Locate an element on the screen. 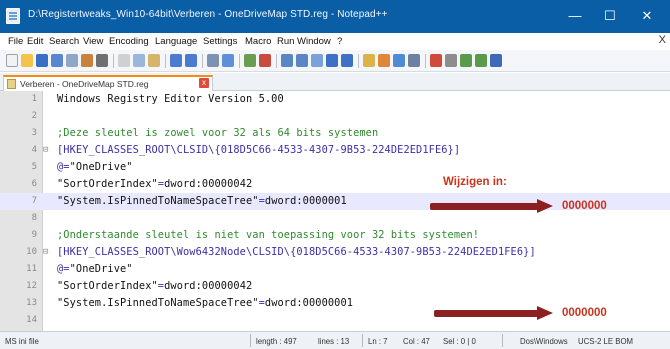 Image resolution: width=670 pixels, height=349 pixels. new-file-icon is located at coordinates (12, 60).